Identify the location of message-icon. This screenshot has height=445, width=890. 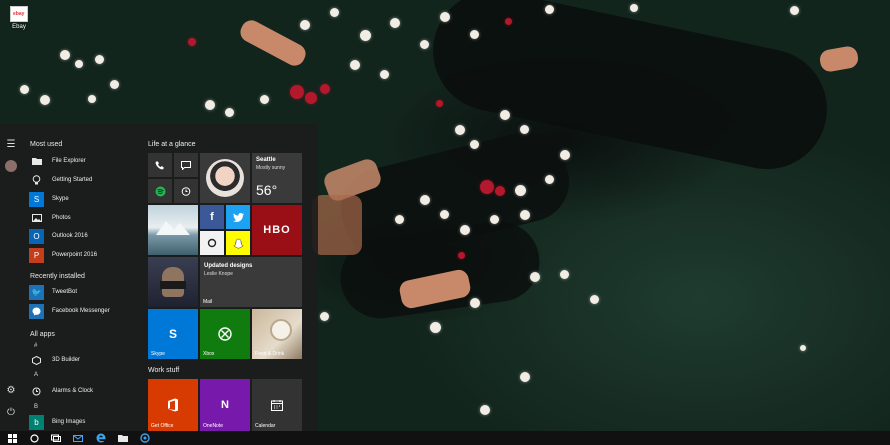
(186, 165).